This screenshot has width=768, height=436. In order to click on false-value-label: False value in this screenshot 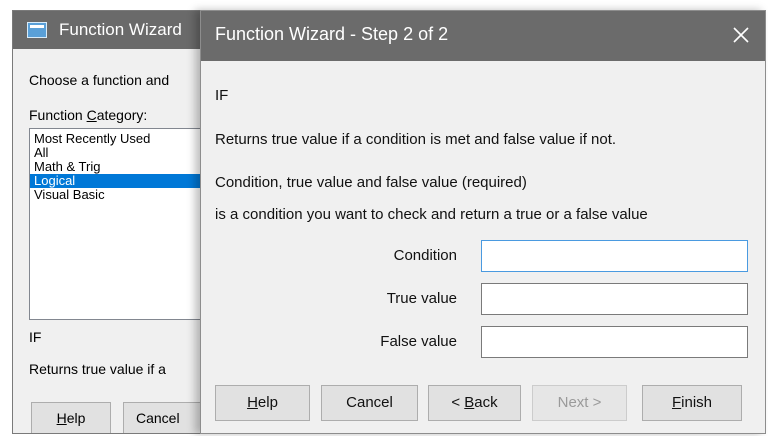, I will do `click(418, 341)`.